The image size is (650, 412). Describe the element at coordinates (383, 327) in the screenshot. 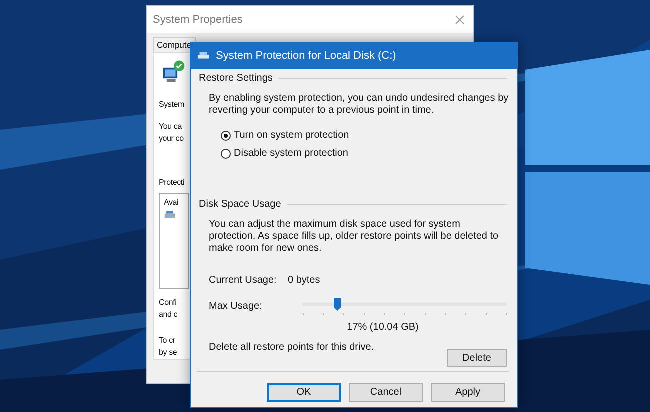

I see `usage-reading: 17% (10.04 GB)` at that location.